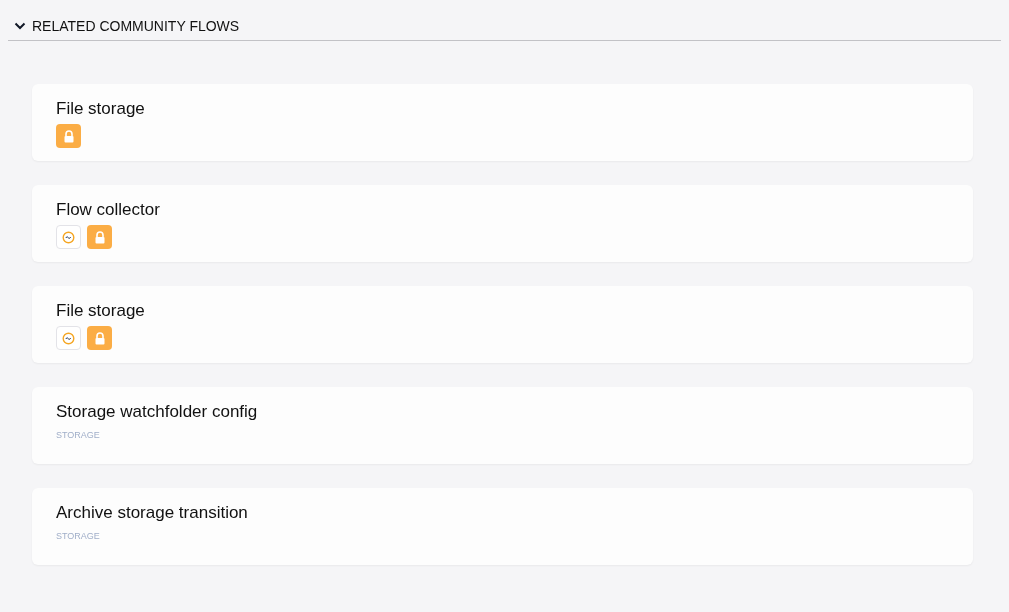 The height and width of the screenshot is (612, 1009). What do you see at coordinates (152, 513) in the screenshot?
I see `flow-title: Archive storage transition` at bounding box center [152, 513].